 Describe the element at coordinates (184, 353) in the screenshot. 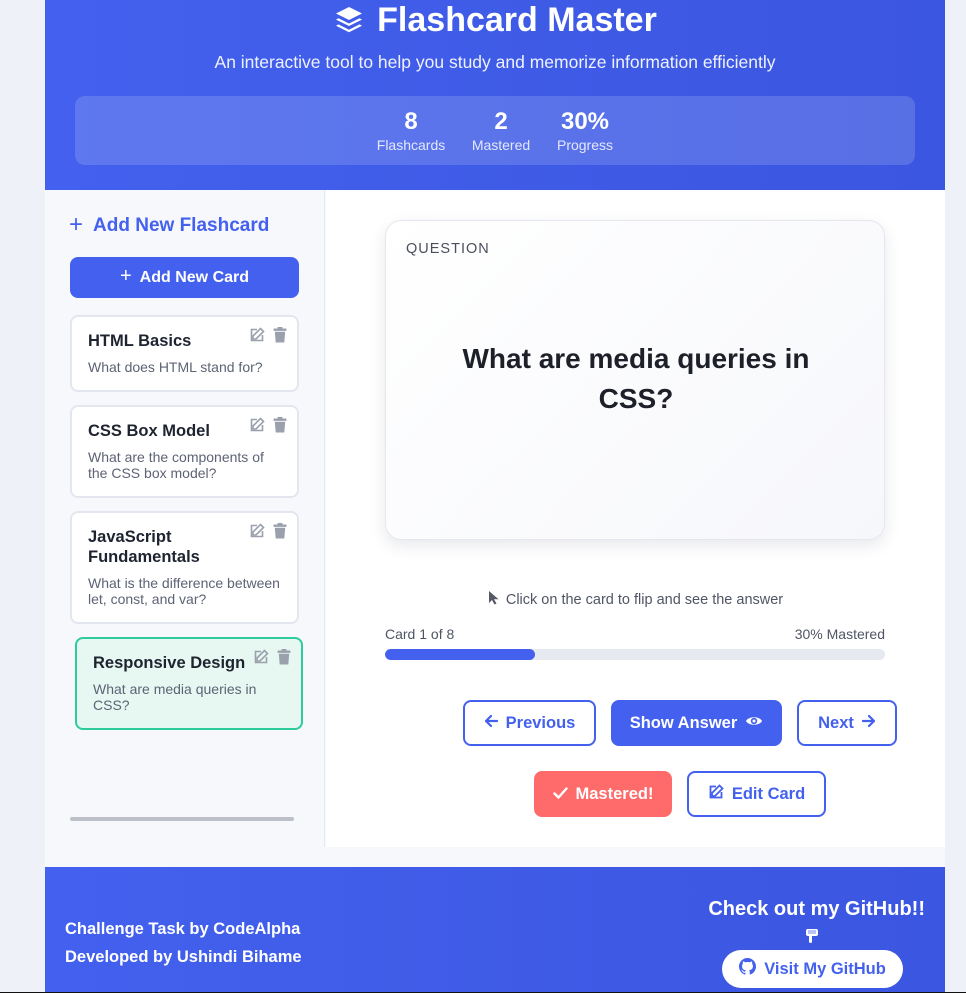

I see `flashcard-list-item: HTML Basics What does HTML stand for?` at that location.